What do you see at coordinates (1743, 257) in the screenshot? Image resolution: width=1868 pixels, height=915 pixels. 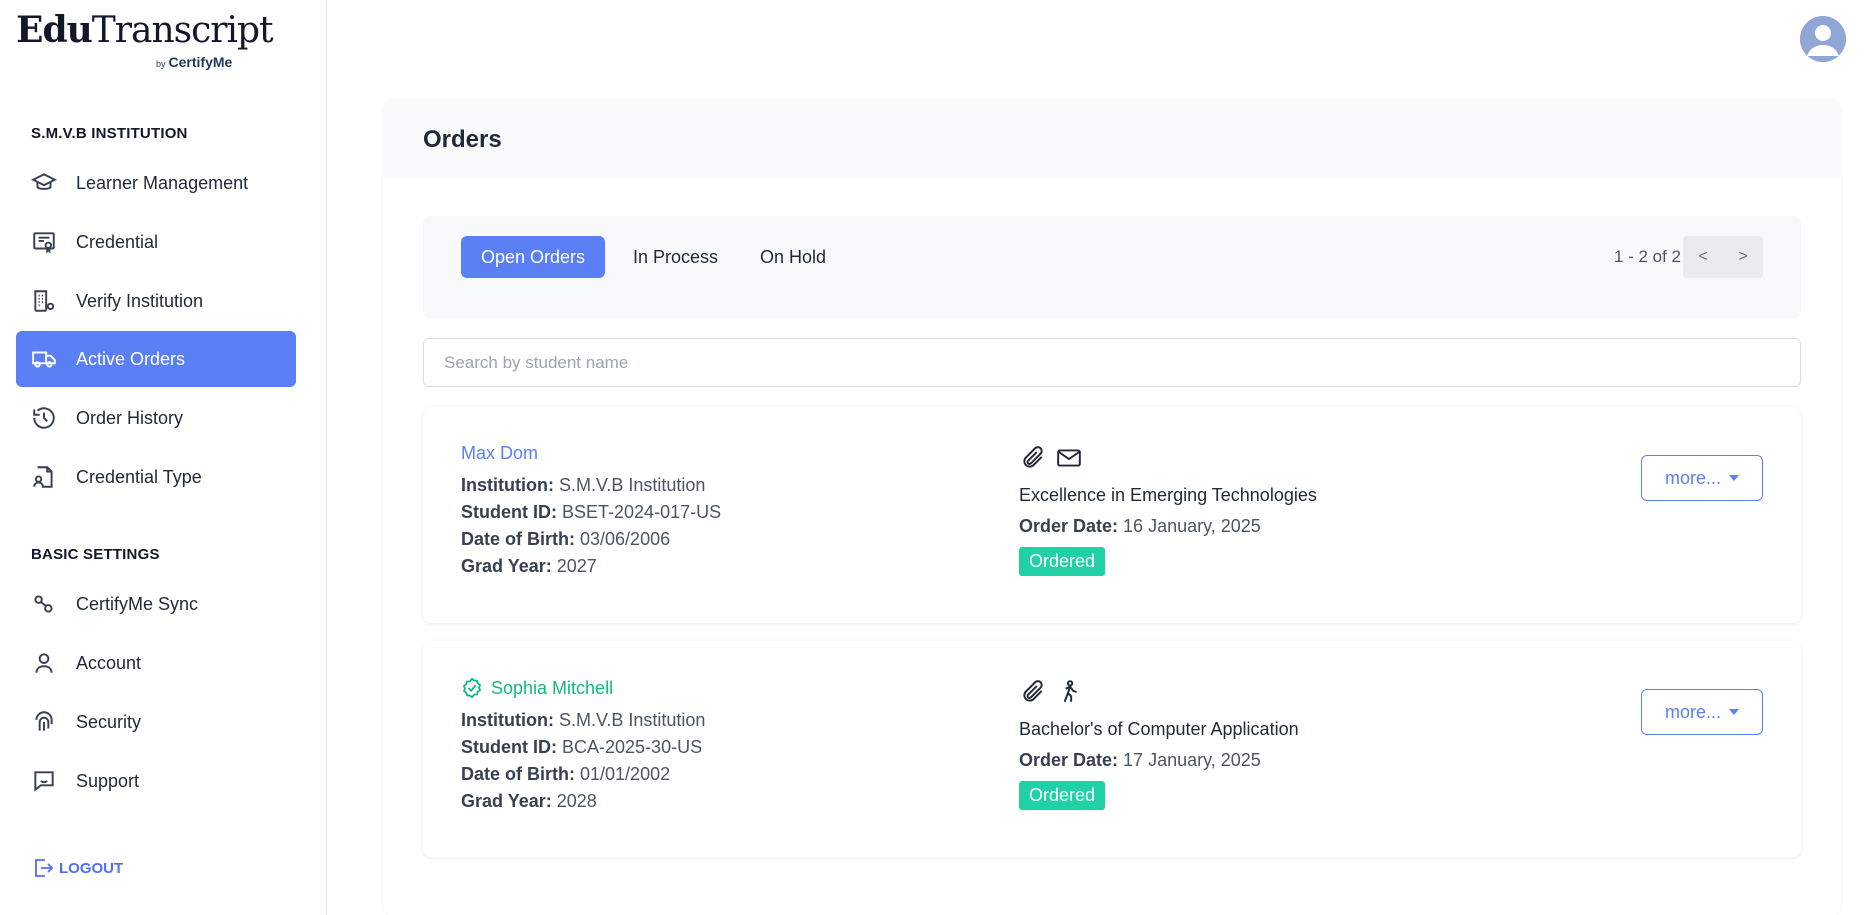 I see `next-page-button: >` at bounding box center [1743, 257].